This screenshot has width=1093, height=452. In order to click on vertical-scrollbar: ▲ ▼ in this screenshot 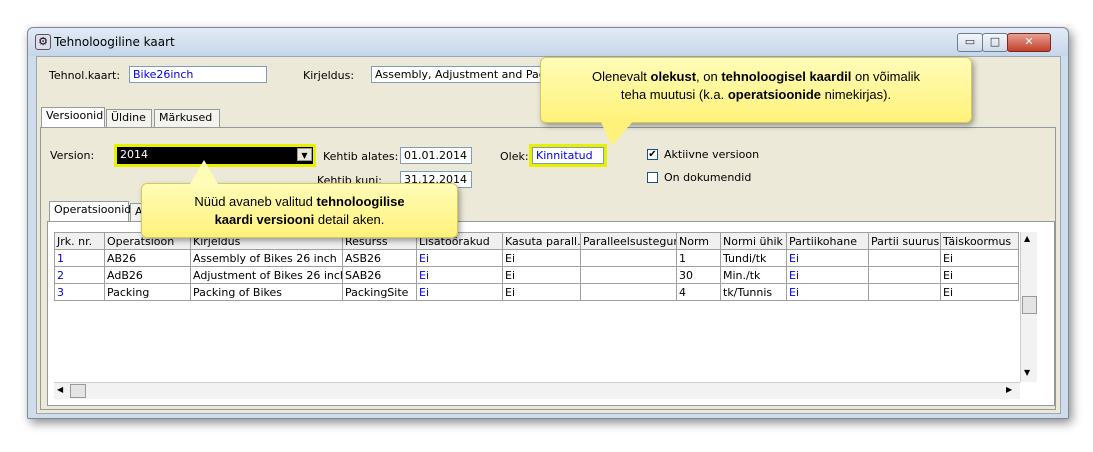, I will do `click(1028, 307)`.